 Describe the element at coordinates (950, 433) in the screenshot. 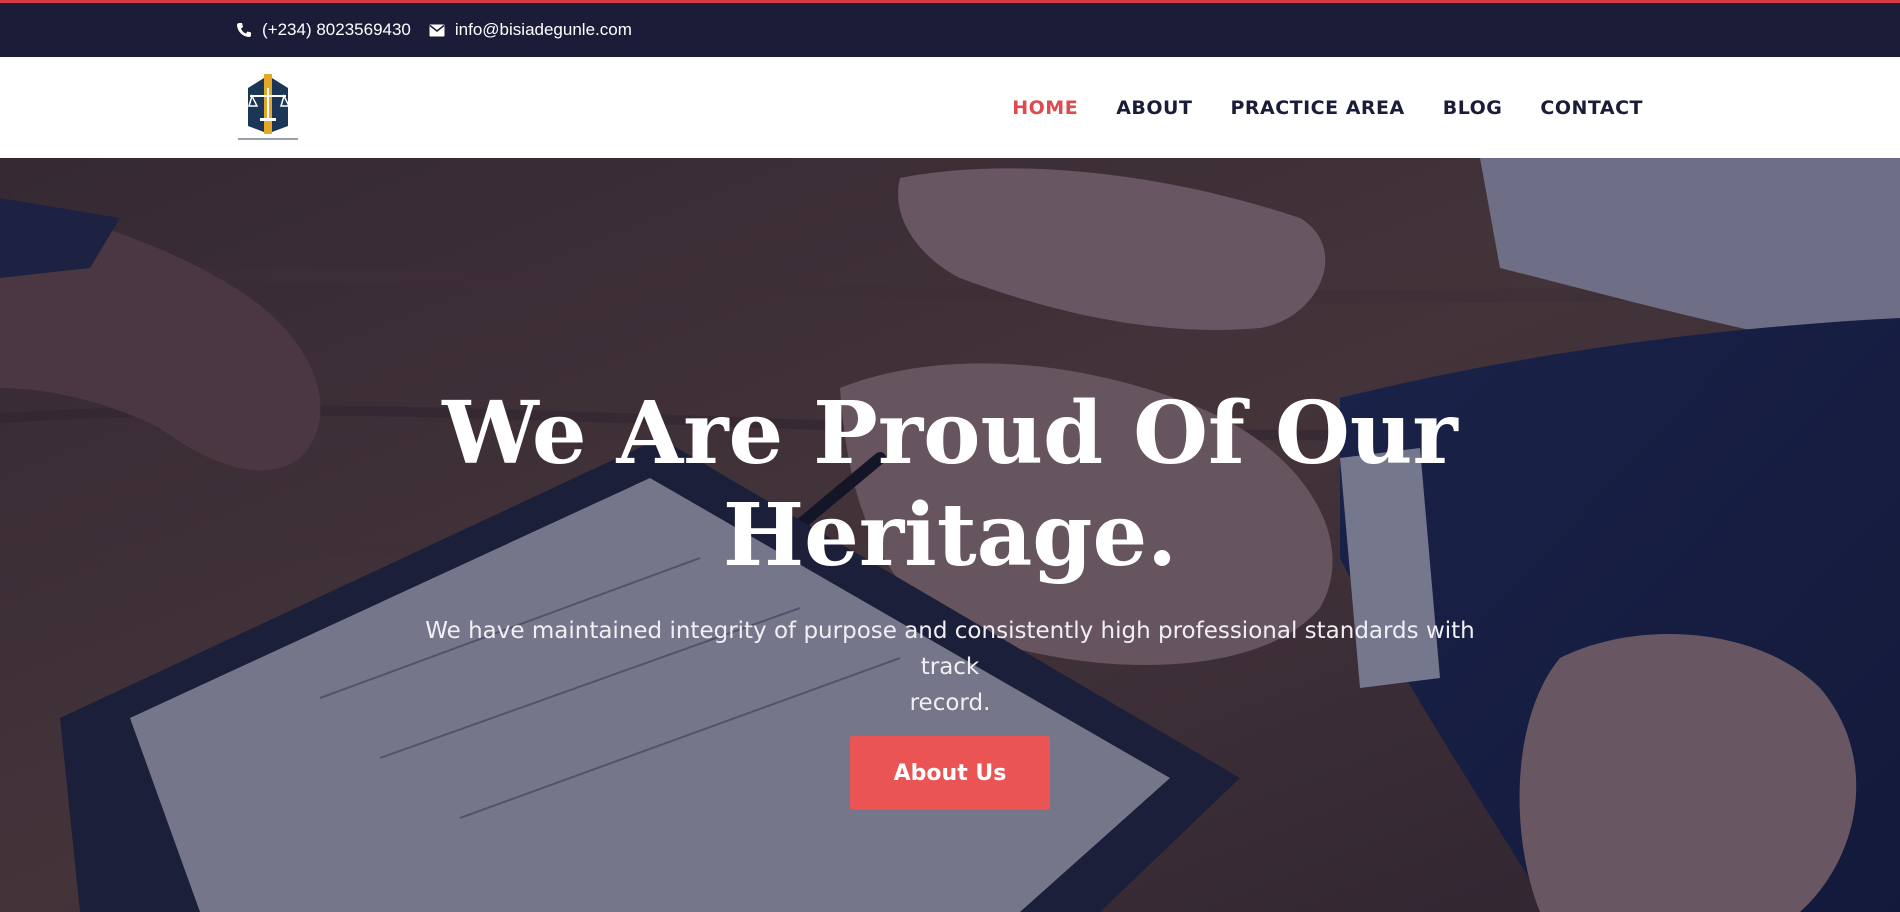

I see `hero-title-line-1: We Are Proud Of Our` at that location.